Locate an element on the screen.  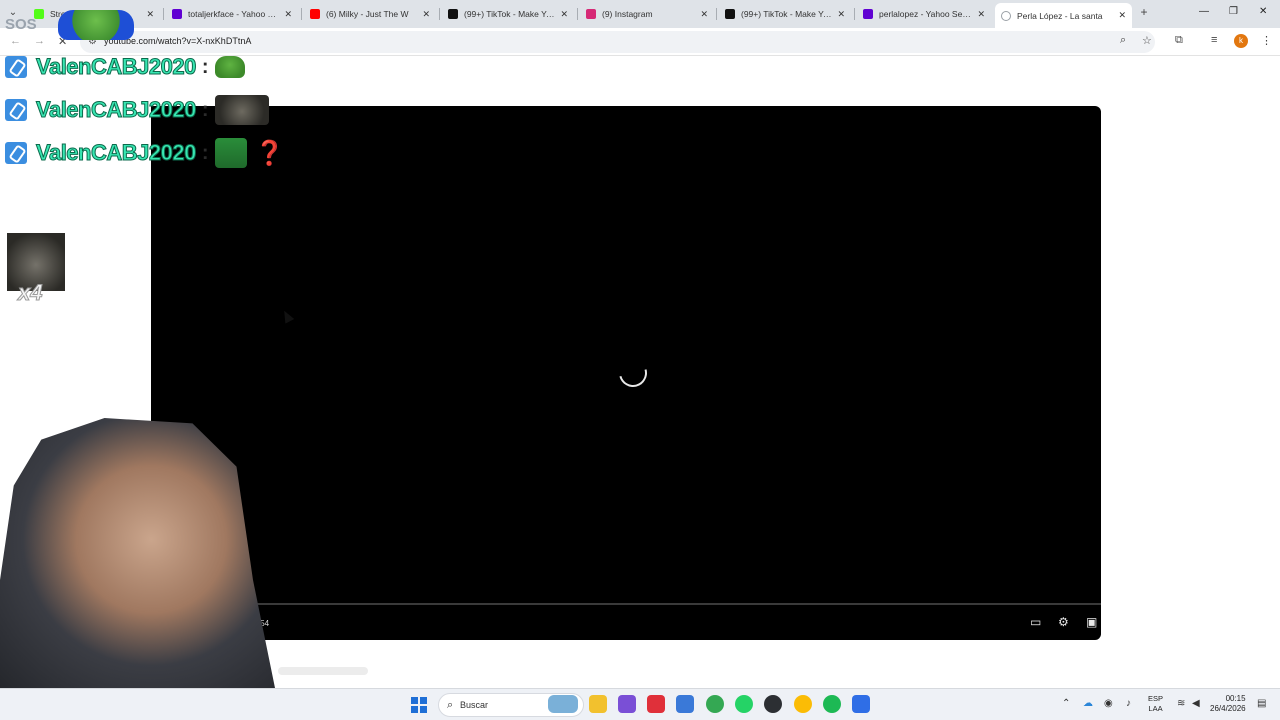
keyboard-layout: LAA is located at coordinates (1155, 708).